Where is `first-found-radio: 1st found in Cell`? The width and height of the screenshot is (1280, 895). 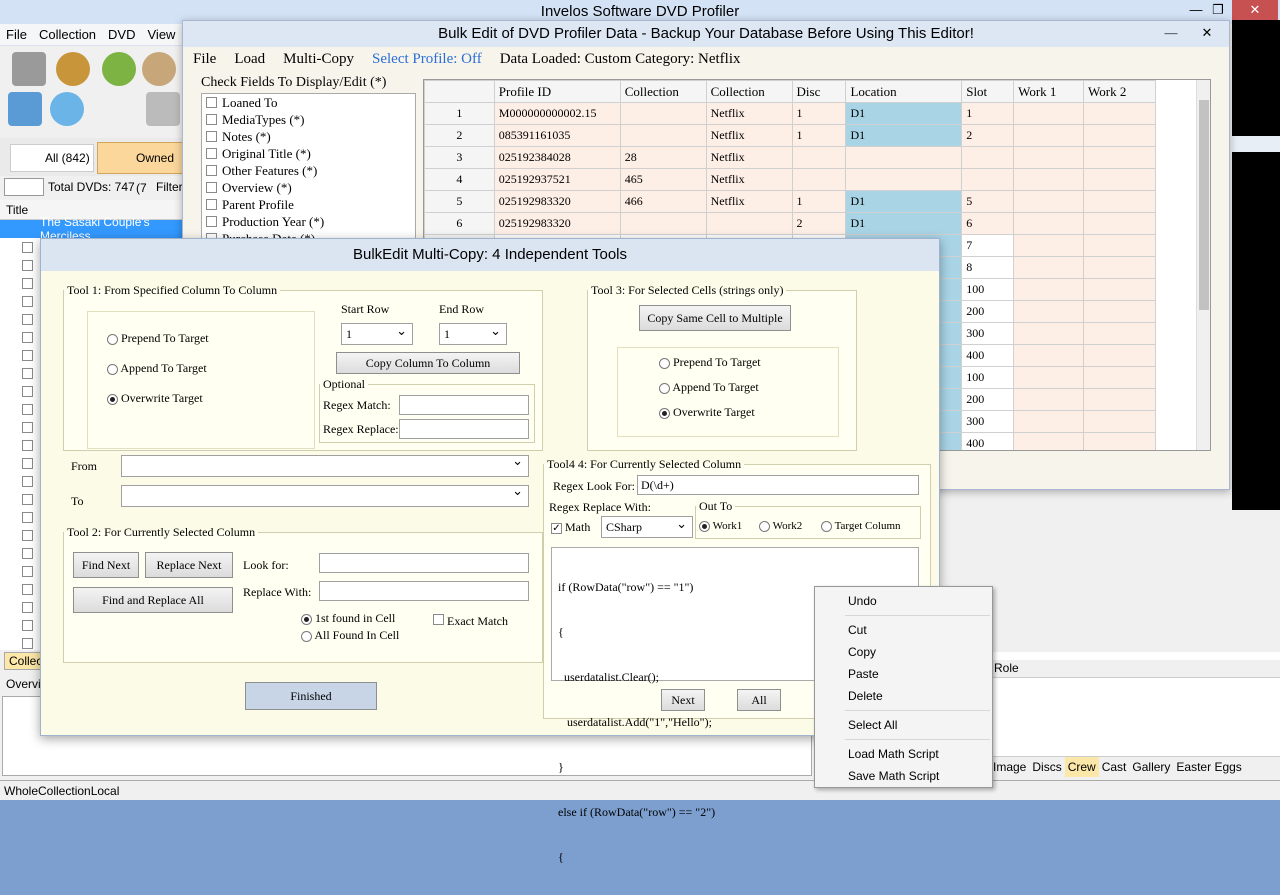
first-found-radio: 1st found in Cell is located at coordinates (348, 618).